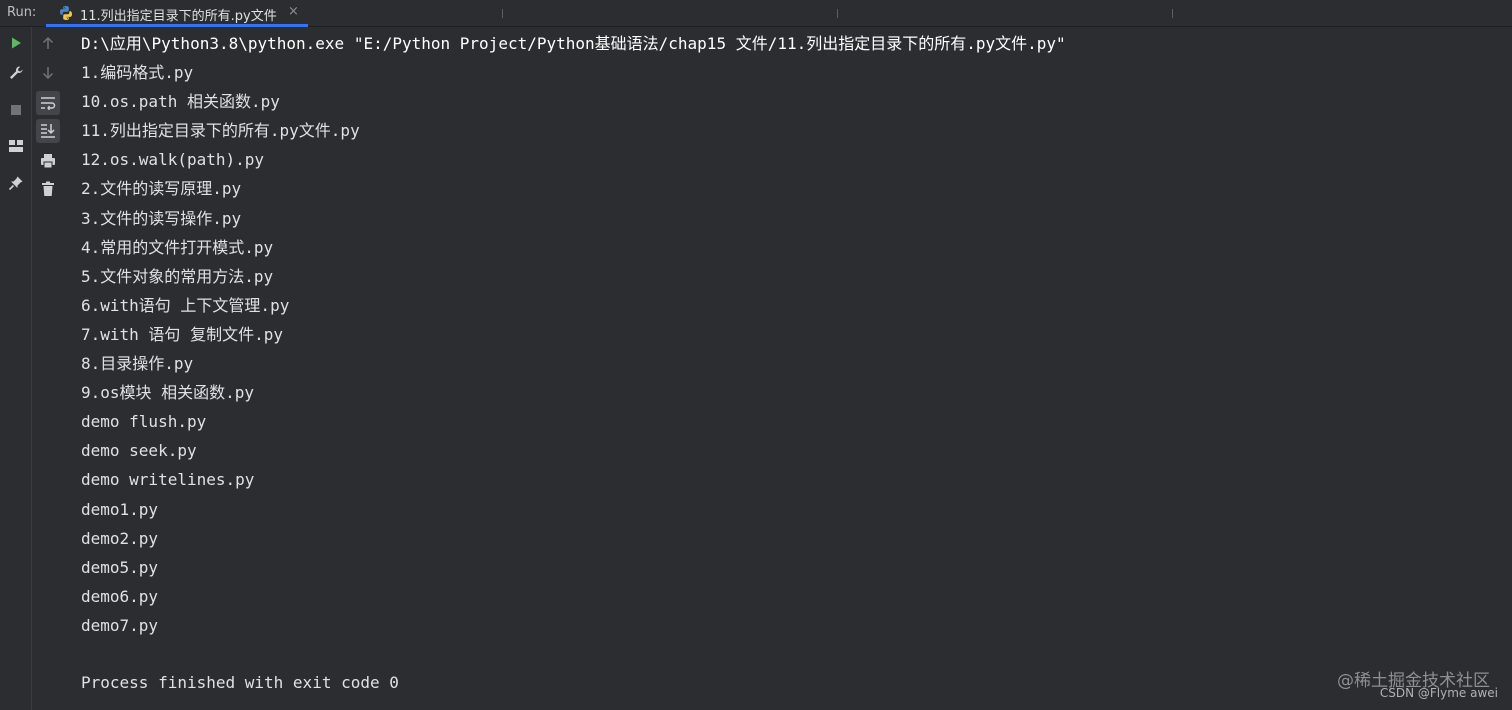 The width and height of the screenshot is (1512, 710). I want to click on run-label: Run:, so click(22, 12).